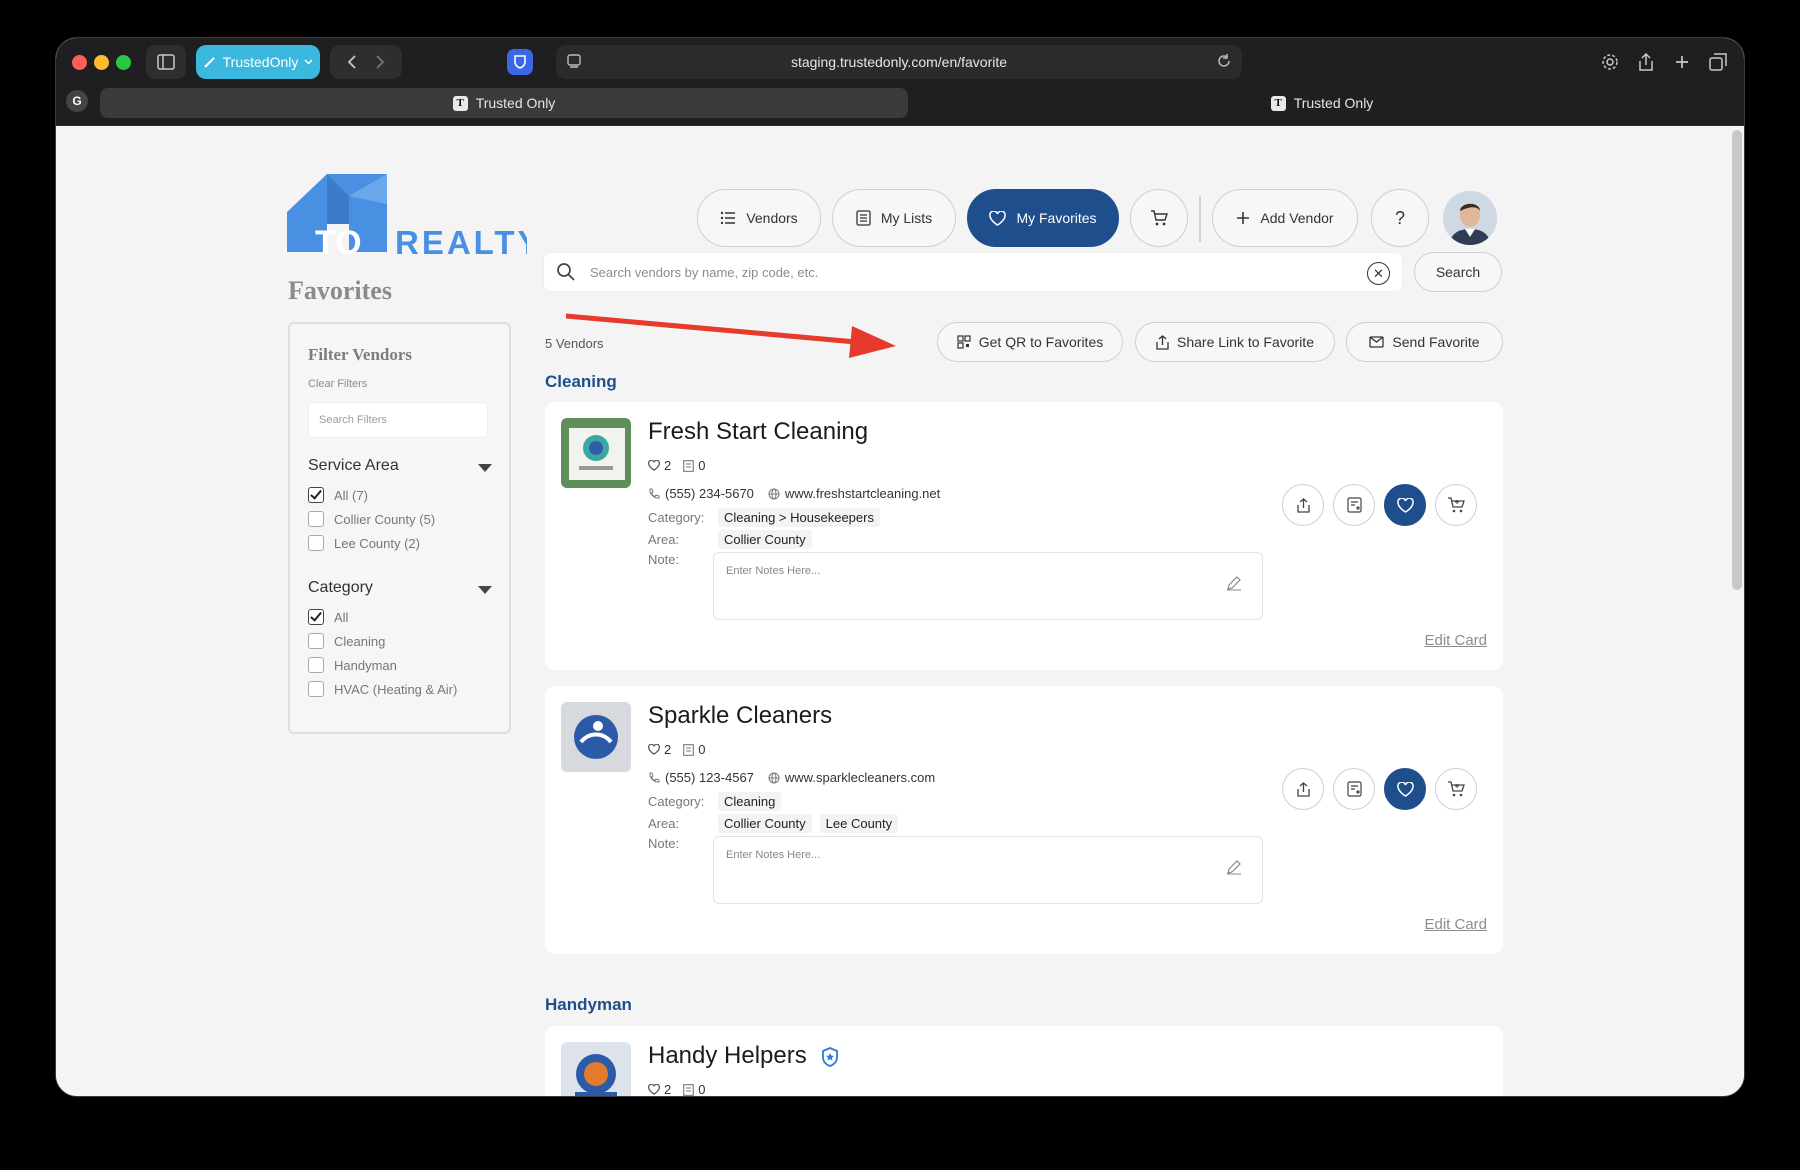 The height and width of the screenshot is (1170, 1800). What do you see at coordinates (520, 62) in the screenshot?
I see `bitwarden-extension-button` at bounding box center [520, 62].